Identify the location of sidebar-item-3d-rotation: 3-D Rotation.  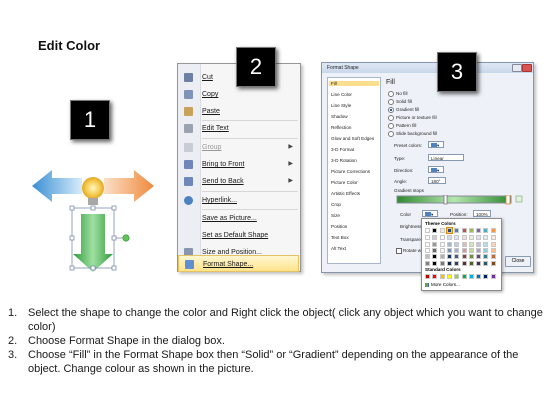
(344, 160).